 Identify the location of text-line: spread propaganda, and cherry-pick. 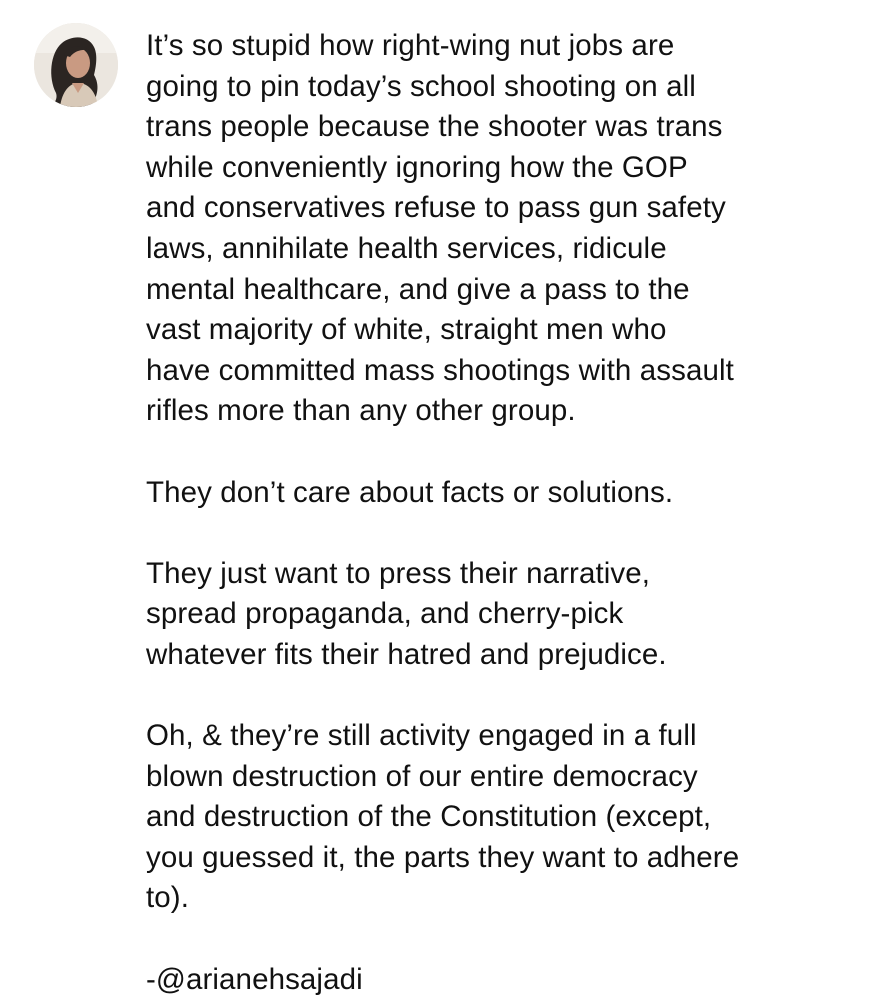
(385, 614).